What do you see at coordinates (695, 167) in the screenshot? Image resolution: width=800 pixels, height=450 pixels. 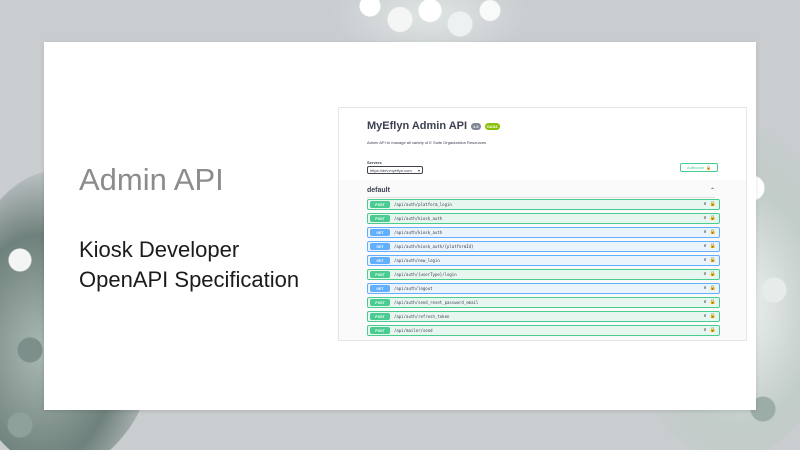 I see `authorize-label: Authorize` at bounding box center [695, 167].